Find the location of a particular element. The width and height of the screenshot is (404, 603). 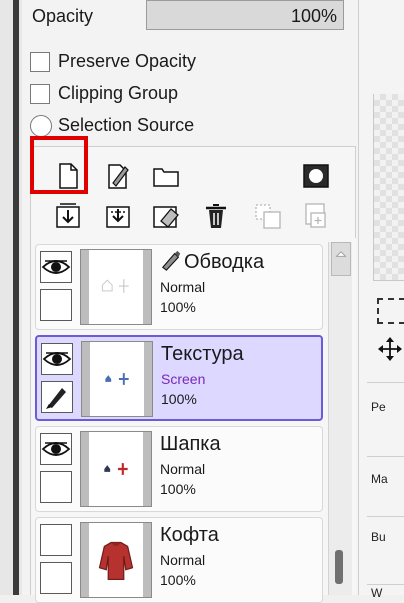

layer-blend-mode: Screen is located at coordinates (183, 379).